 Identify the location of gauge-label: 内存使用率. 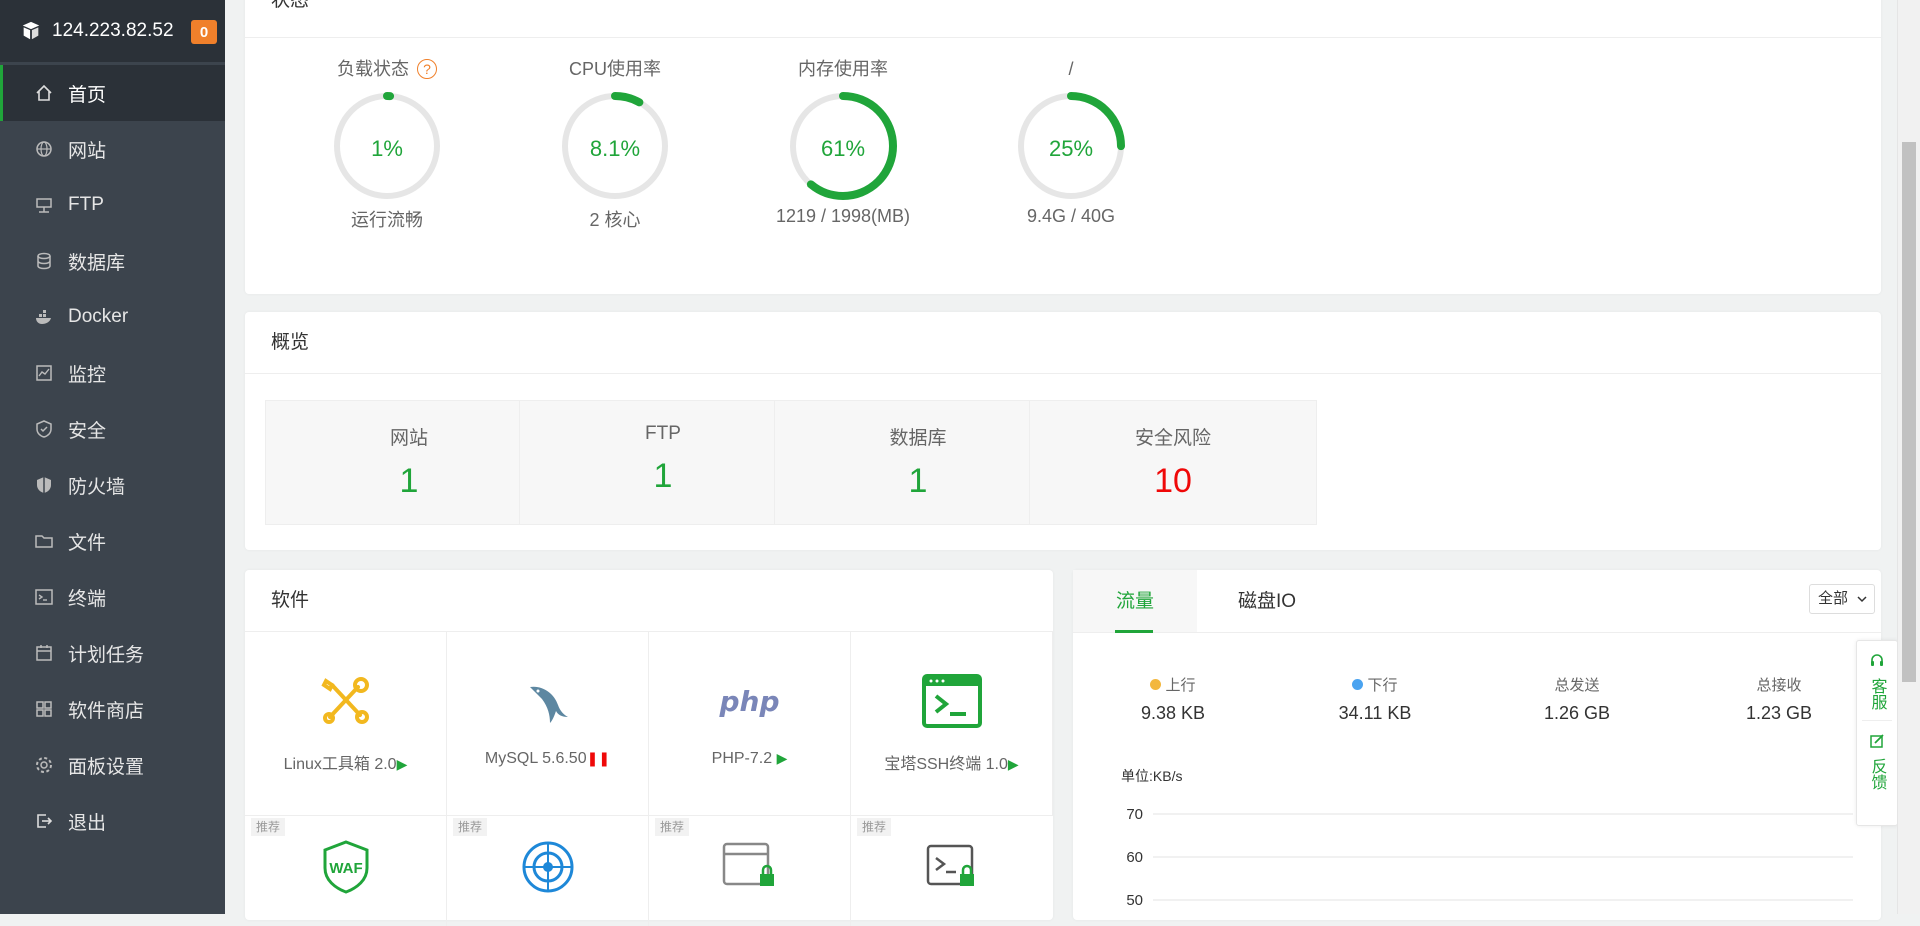
(843, 69).